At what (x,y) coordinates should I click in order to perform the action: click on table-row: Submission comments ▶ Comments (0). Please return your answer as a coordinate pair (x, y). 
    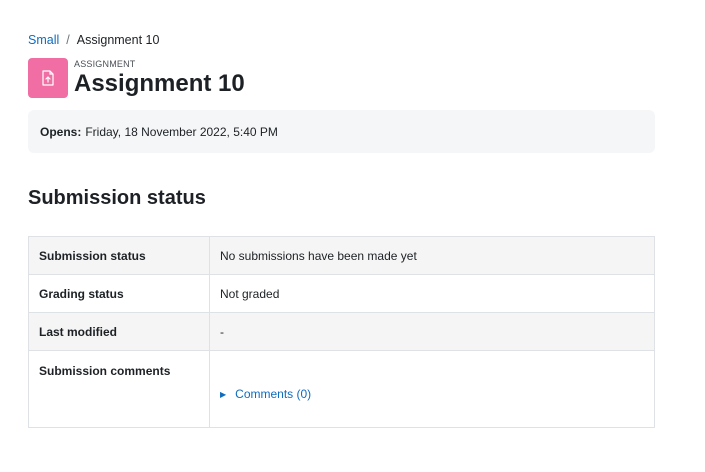
    Looking at the image, I should click on (341, 389).